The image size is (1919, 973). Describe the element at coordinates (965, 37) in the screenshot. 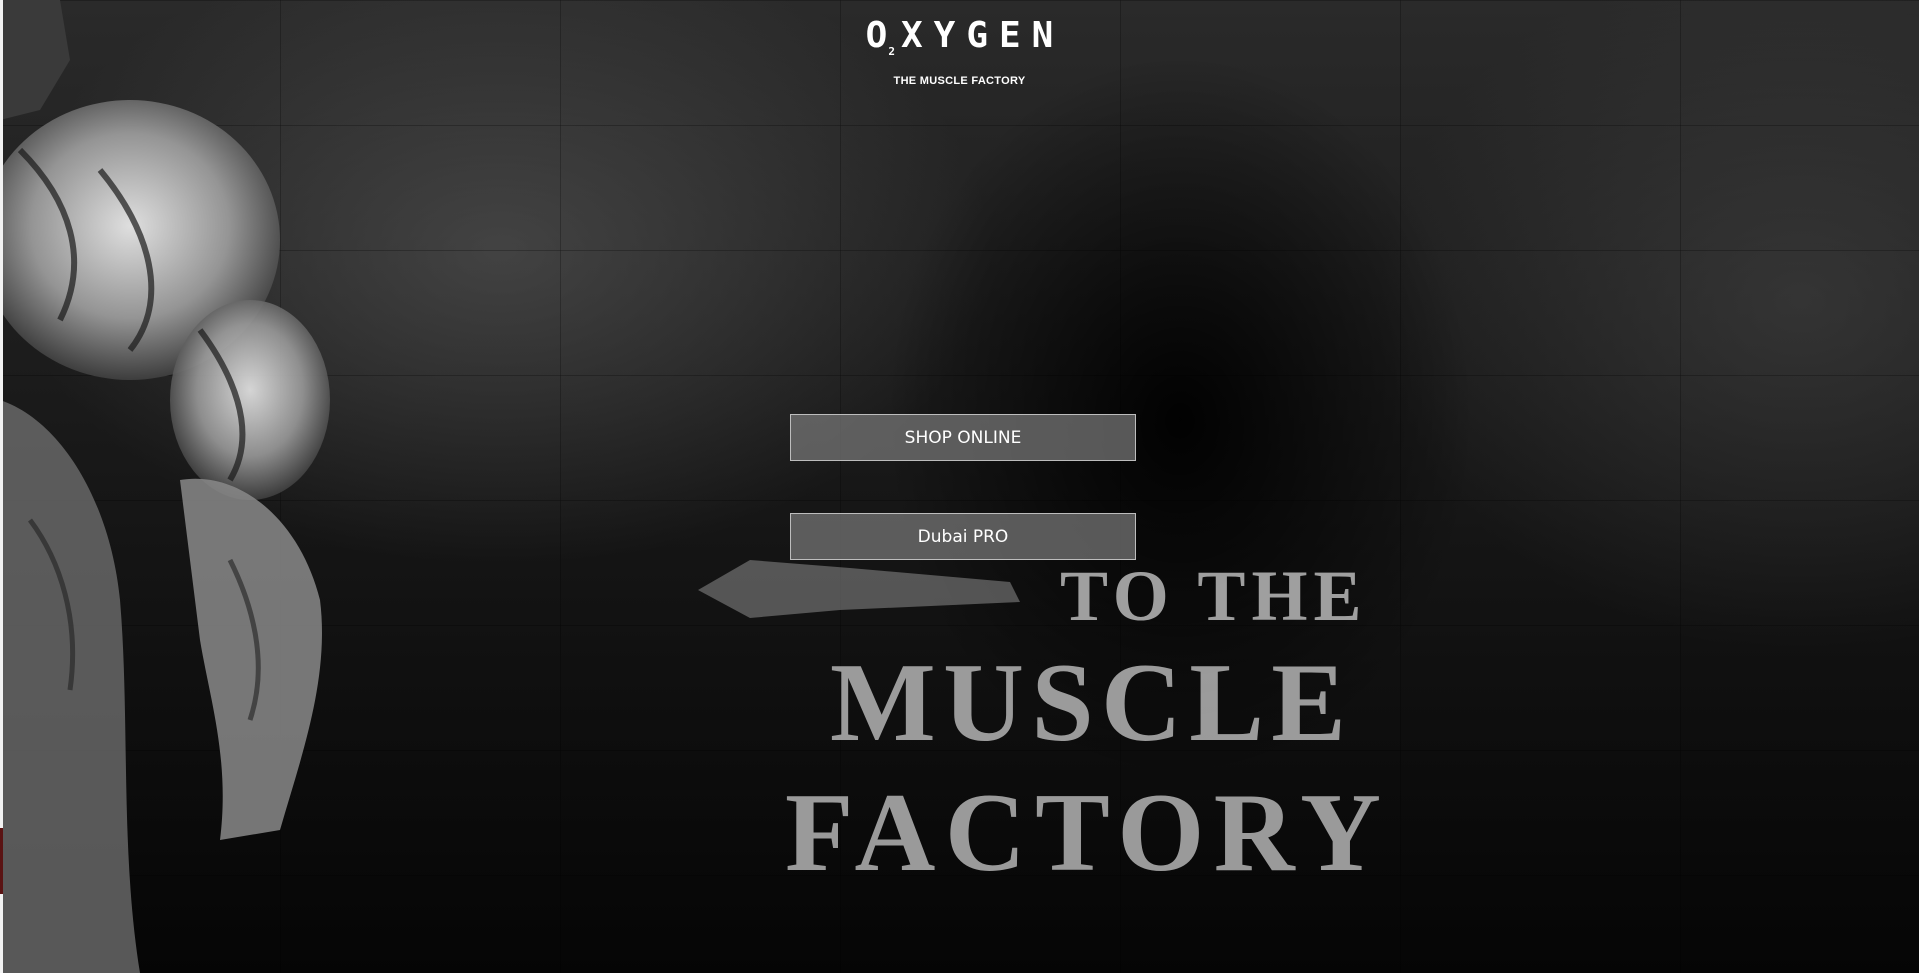

I see `logo-wordmark-text: O2 XYGEN` at that location.